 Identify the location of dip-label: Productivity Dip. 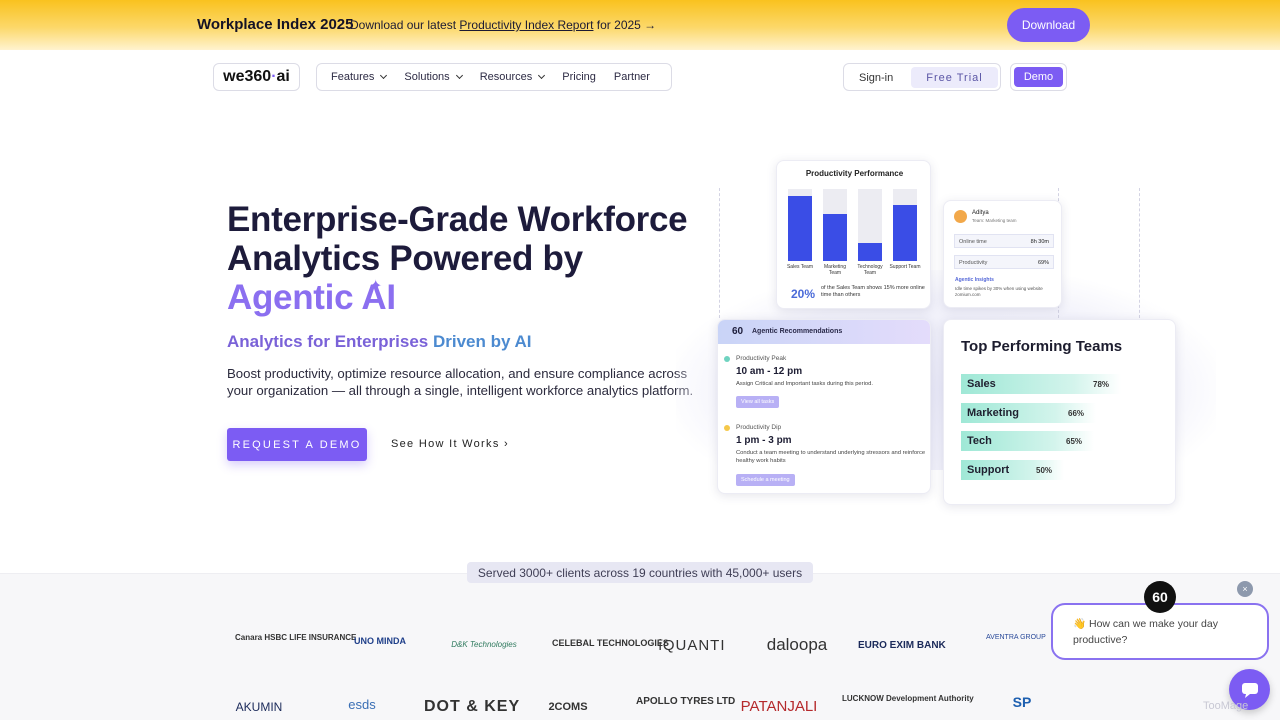
(759, 427).